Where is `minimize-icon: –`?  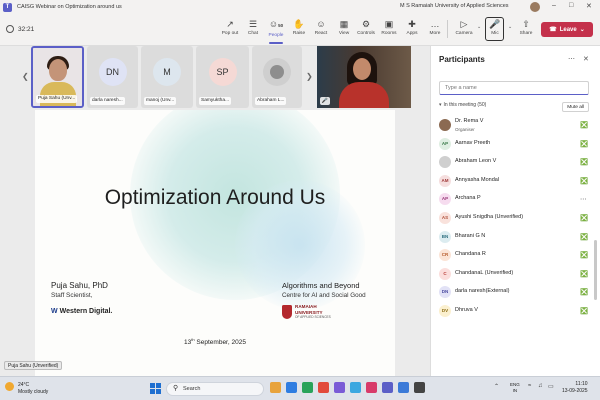
minimize-icon: – is located at coordinates (554, 5).